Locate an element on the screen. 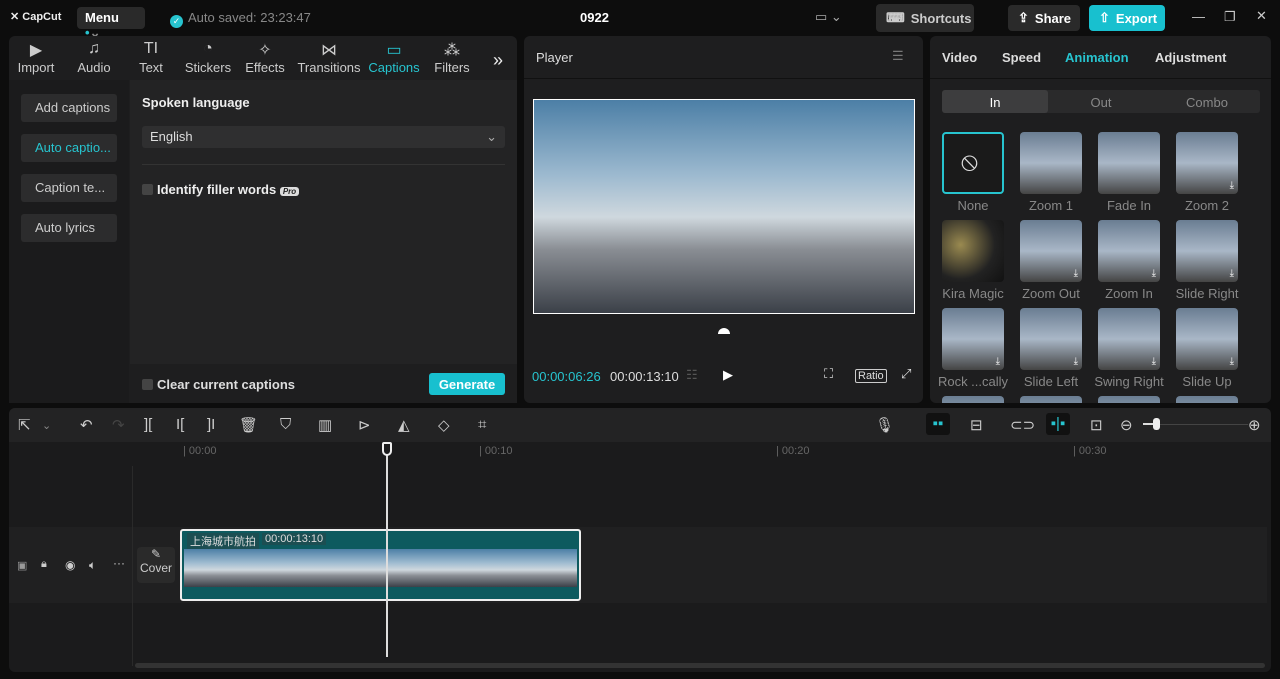  zoom-to-fit-icon: ⊡ is located at coordinates (1096, 425).